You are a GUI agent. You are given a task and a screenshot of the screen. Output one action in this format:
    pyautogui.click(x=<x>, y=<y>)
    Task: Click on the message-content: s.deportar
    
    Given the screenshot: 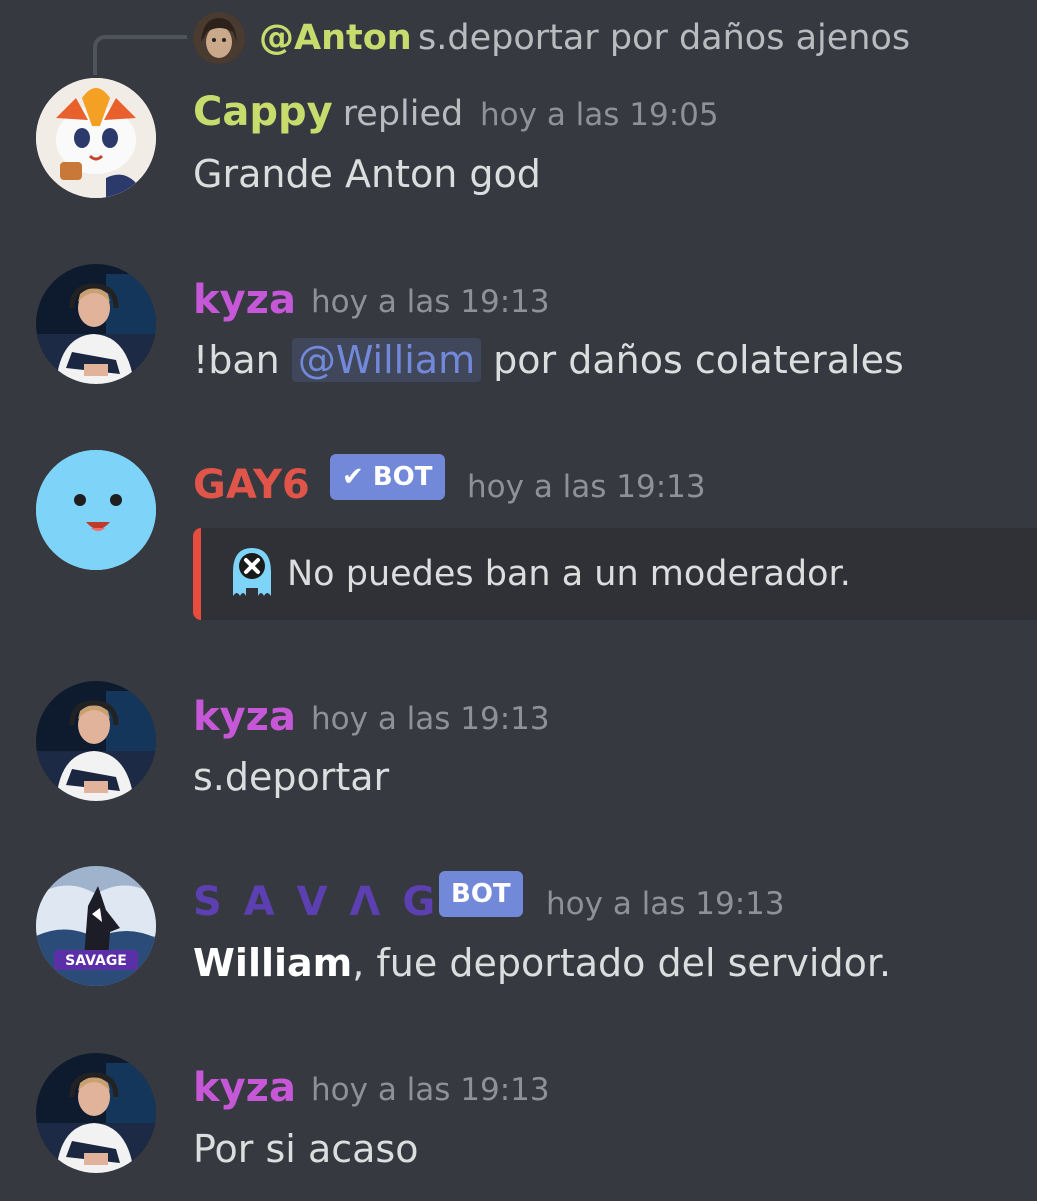 What is the action you would take?
    pyautogui.click(x=291, y=777)
    